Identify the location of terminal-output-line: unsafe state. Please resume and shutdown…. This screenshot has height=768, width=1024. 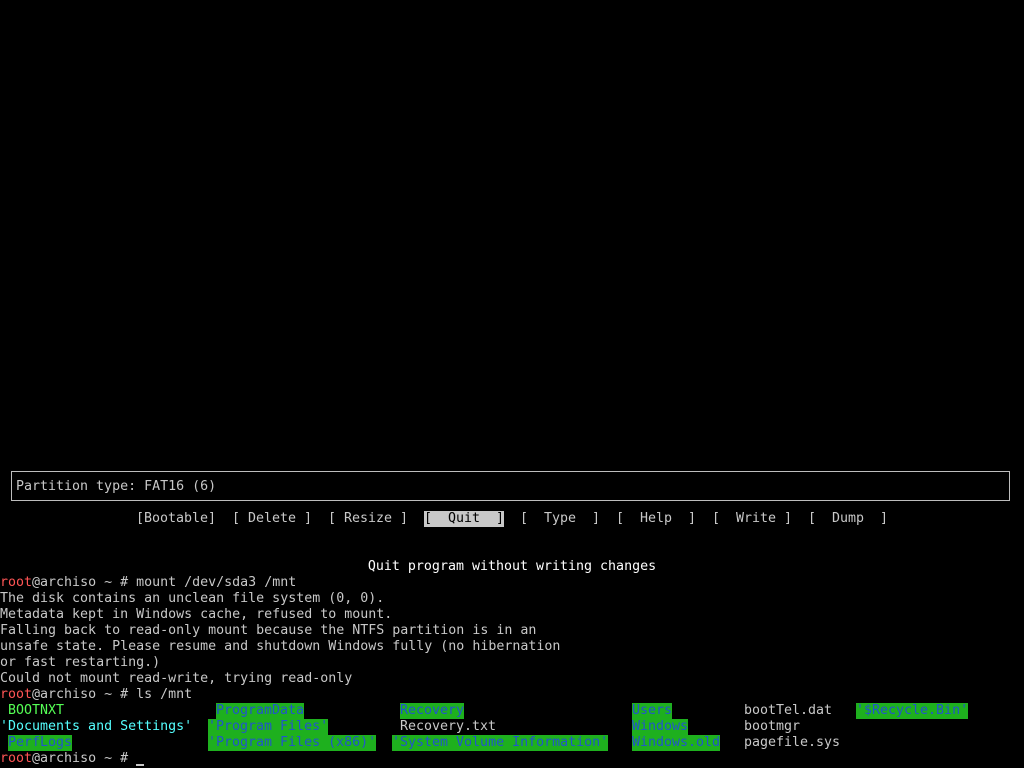
(280, 646).